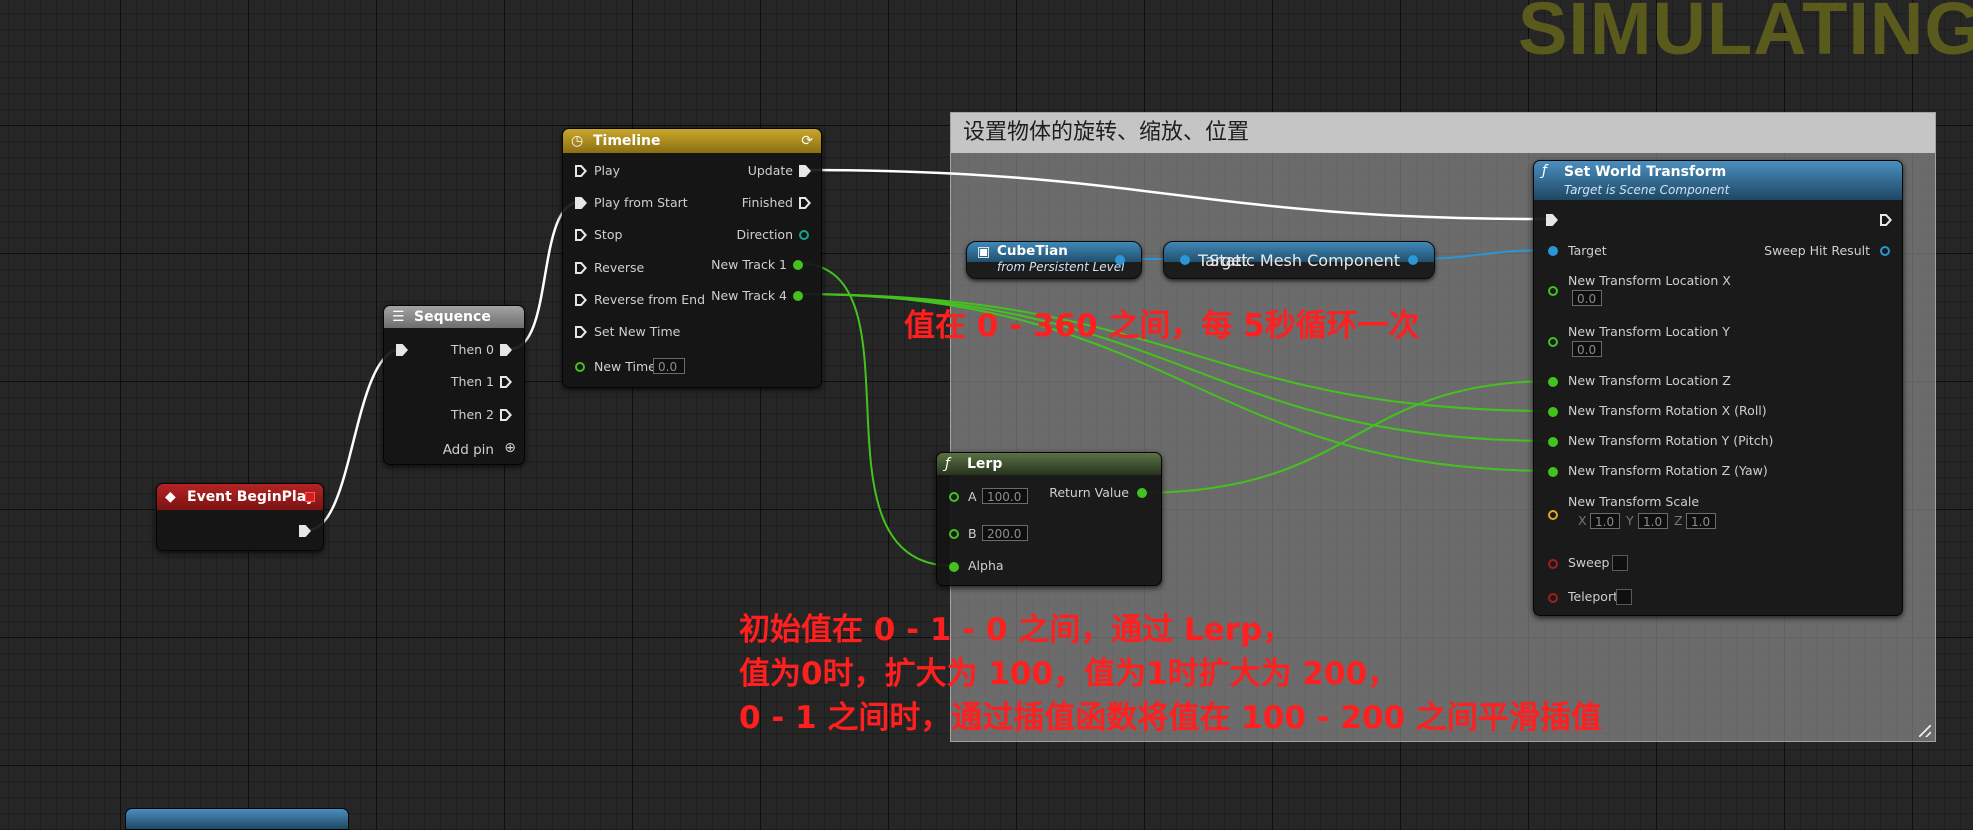  I want to click on pin-lerp-alpha, so click(954, 567).